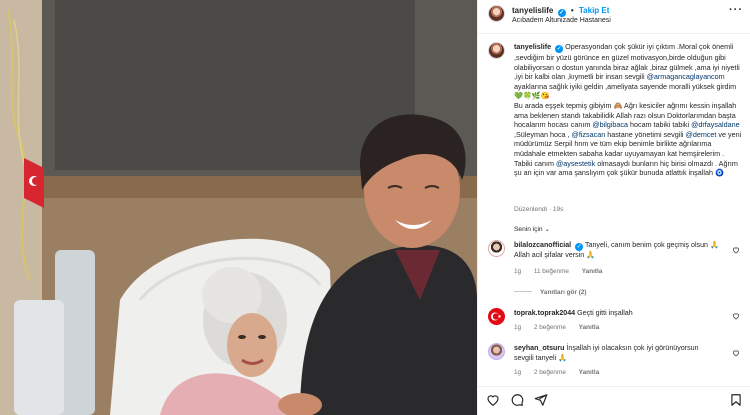  I want to click on view-replies-button: Yanıtları gör (2), so click(550, 292).